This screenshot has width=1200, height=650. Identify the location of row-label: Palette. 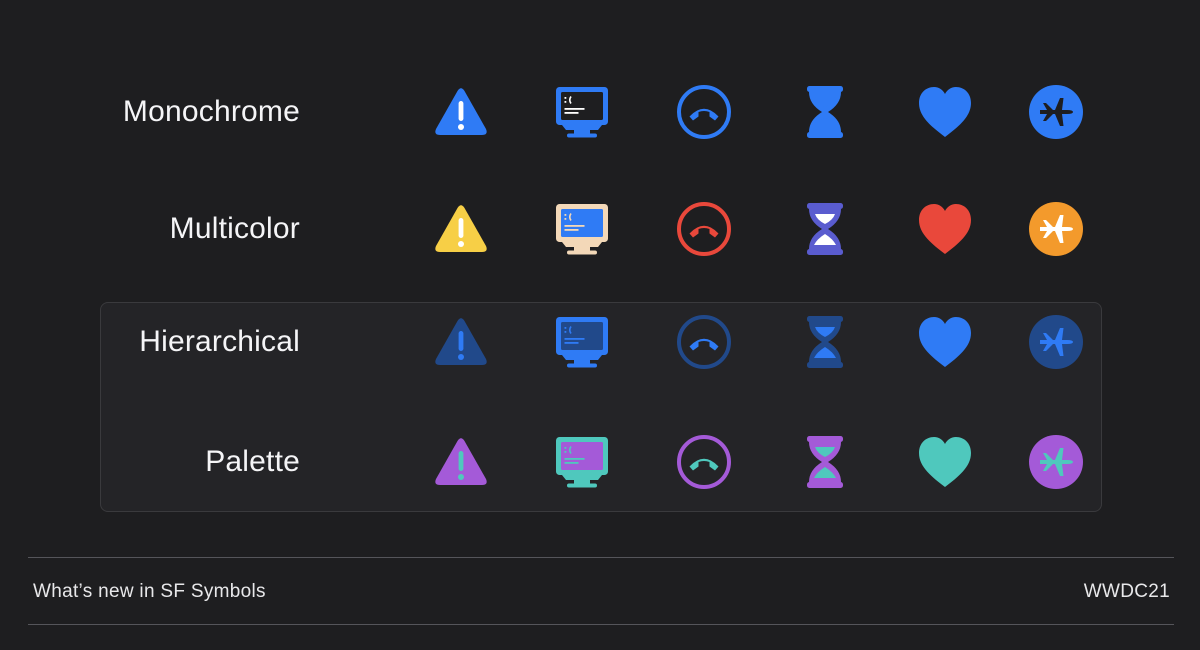
(252, 461).